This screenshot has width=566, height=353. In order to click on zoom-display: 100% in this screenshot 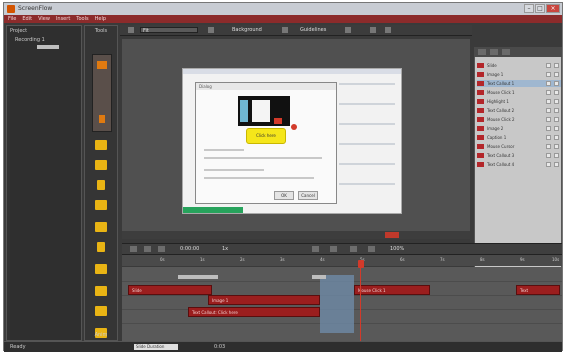, I will do `click(397, 249)`.